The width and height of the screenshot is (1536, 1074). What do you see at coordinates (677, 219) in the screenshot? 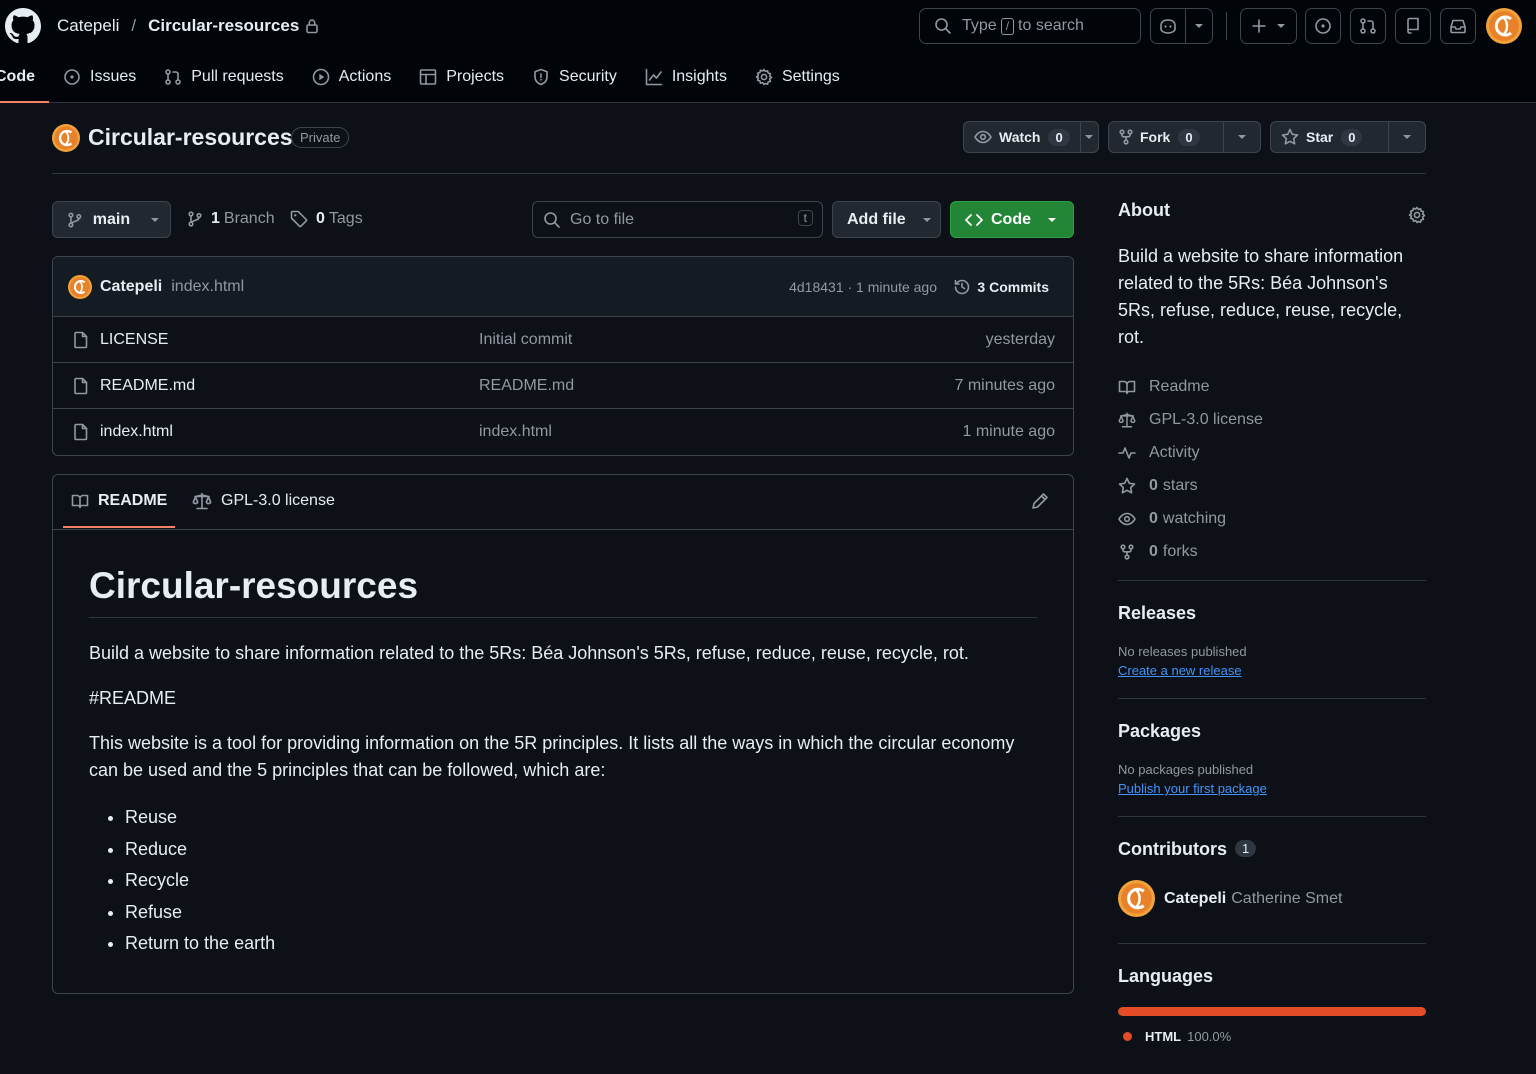
I see `go-to-file-input: Go to file t` at bounding box center [677, 219].